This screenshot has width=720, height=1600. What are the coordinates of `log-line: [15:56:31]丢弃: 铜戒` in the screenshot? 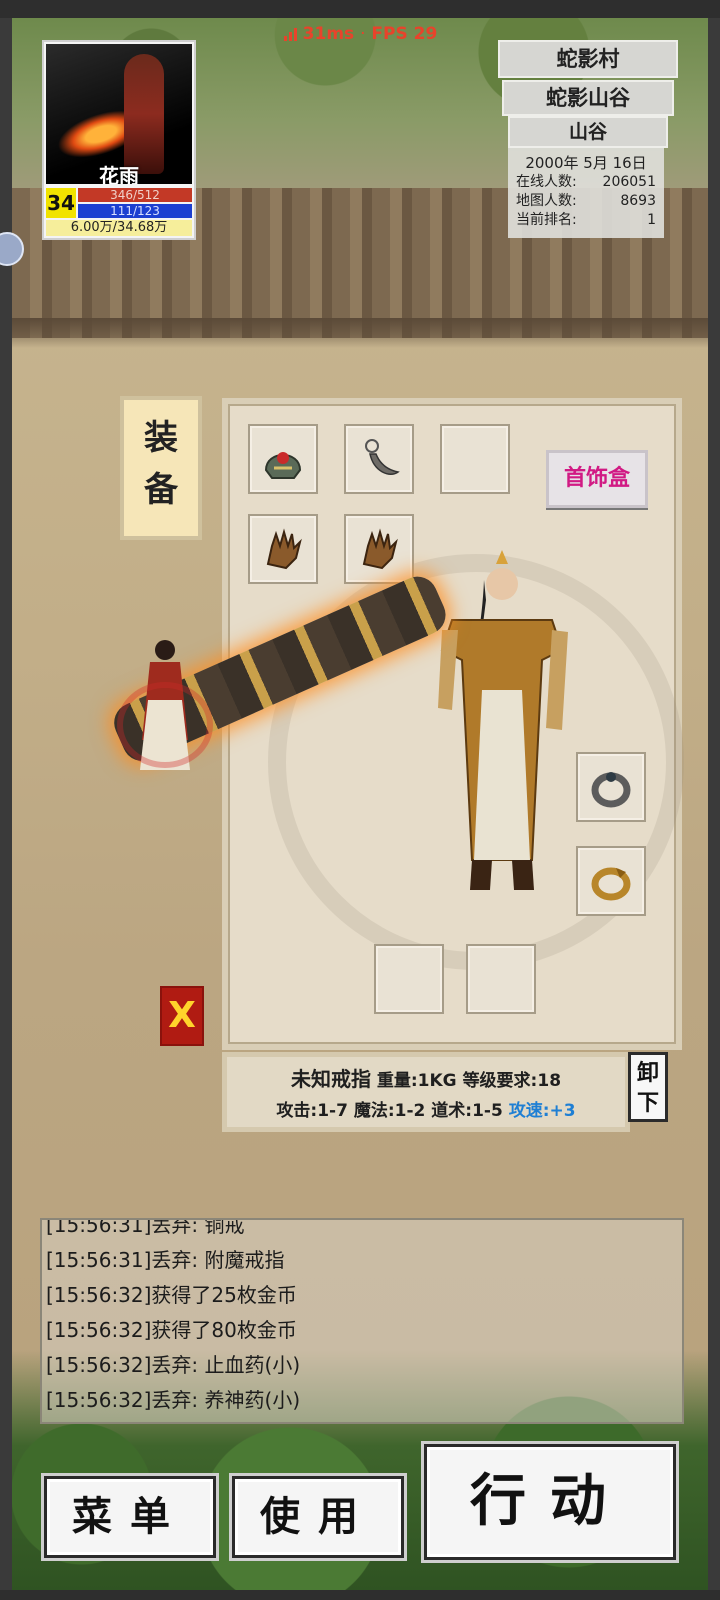 It's located at (145, 1227).